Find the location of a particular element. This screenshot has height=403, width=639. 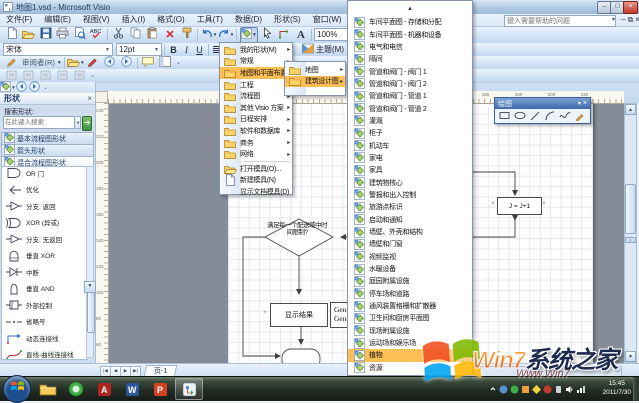

tray1-icon is located at coordinates (503, 389).